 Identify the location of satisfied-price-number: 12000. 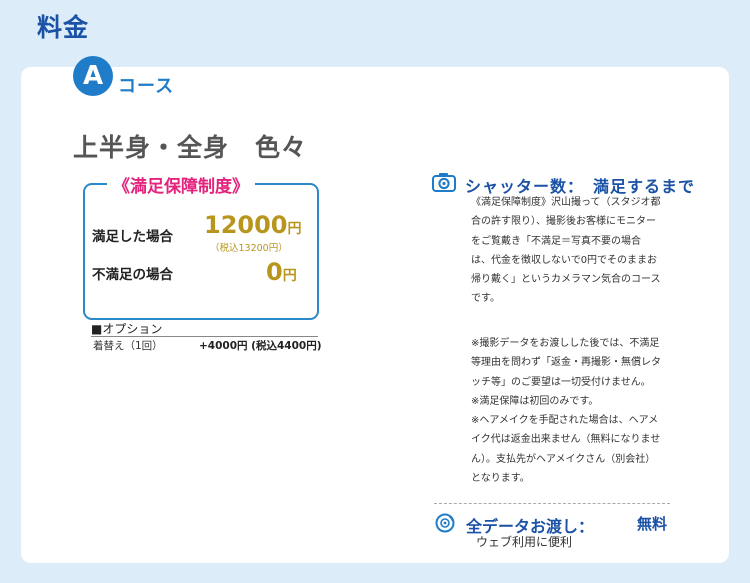
(246, 225).